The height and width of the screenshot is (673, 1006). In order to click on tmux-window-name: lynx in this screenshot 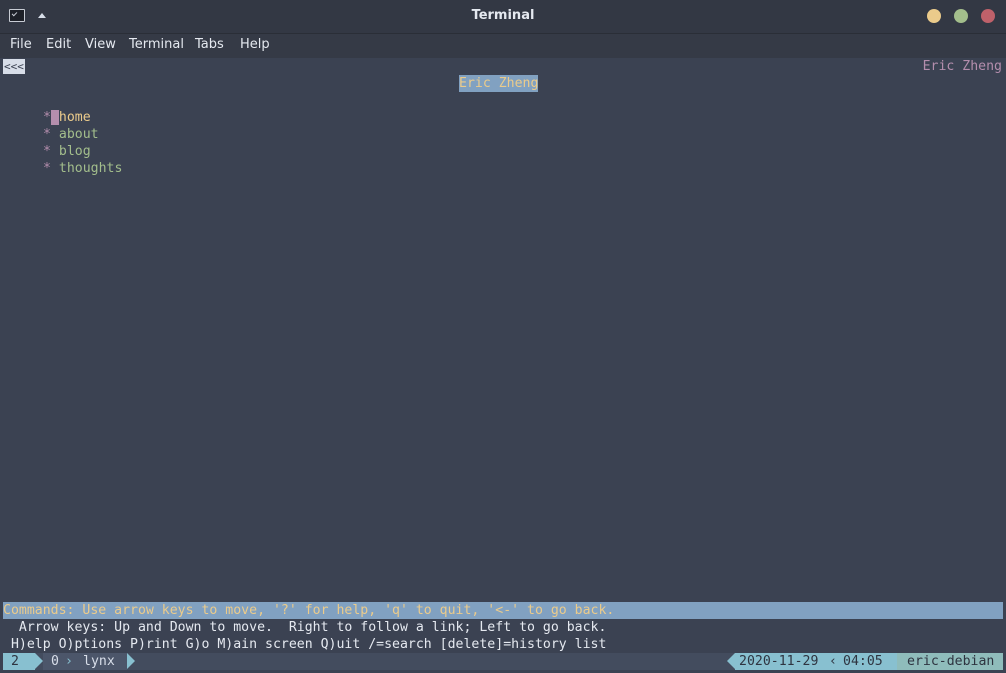, I will do `click(99, 661)`.